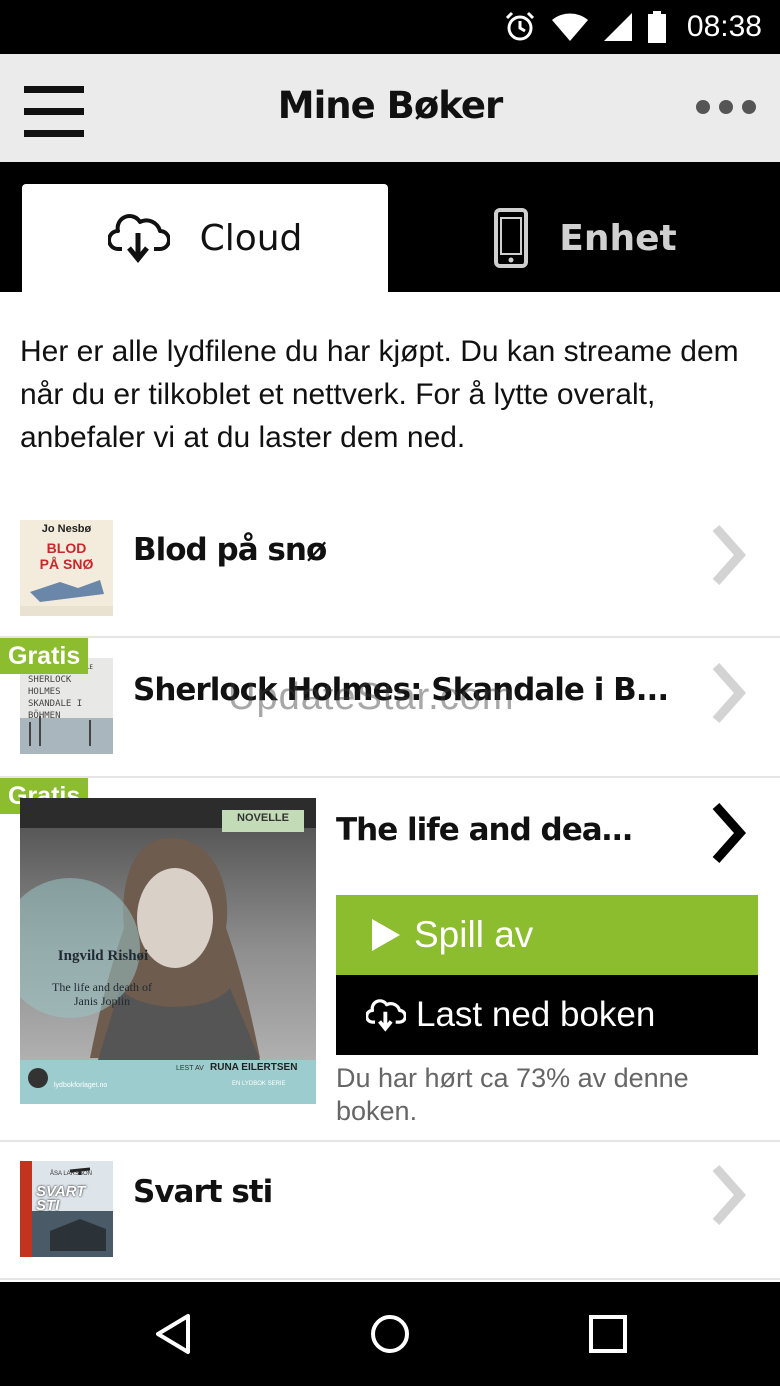 This screenshot has width=780, height=1386. Describe the element at coordinates (371, 697) in the screenshot. I see `watermark-text: UpdateStar.com` at that location.